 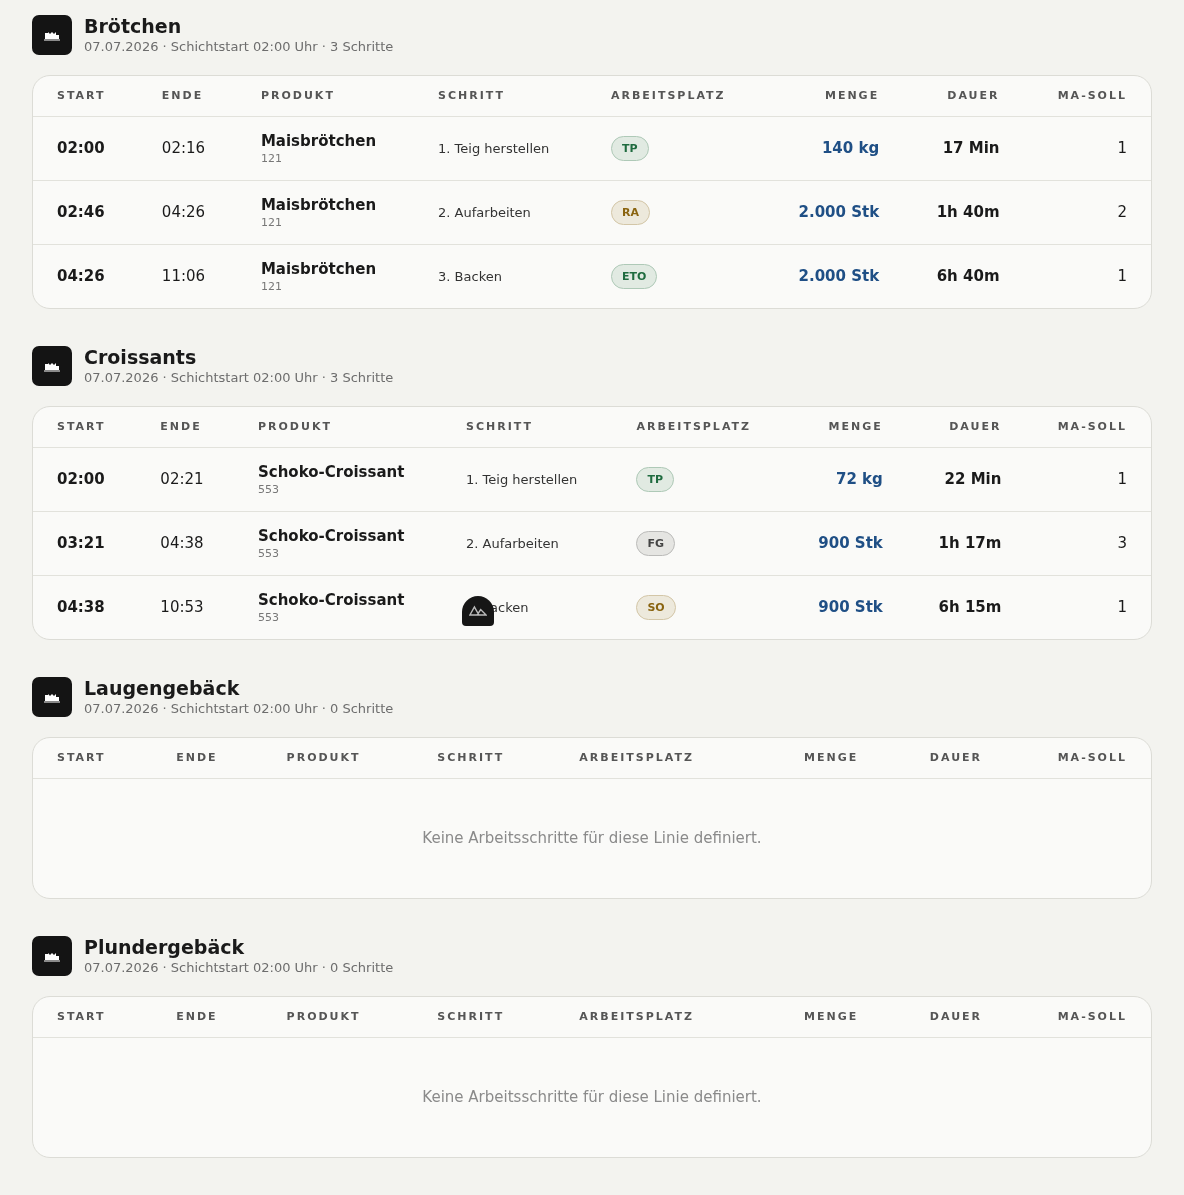 What do you see at coordinates (634, 276) in the screenshot?
I see `workplace-badge: ETO` at bounding box center [634, 276].